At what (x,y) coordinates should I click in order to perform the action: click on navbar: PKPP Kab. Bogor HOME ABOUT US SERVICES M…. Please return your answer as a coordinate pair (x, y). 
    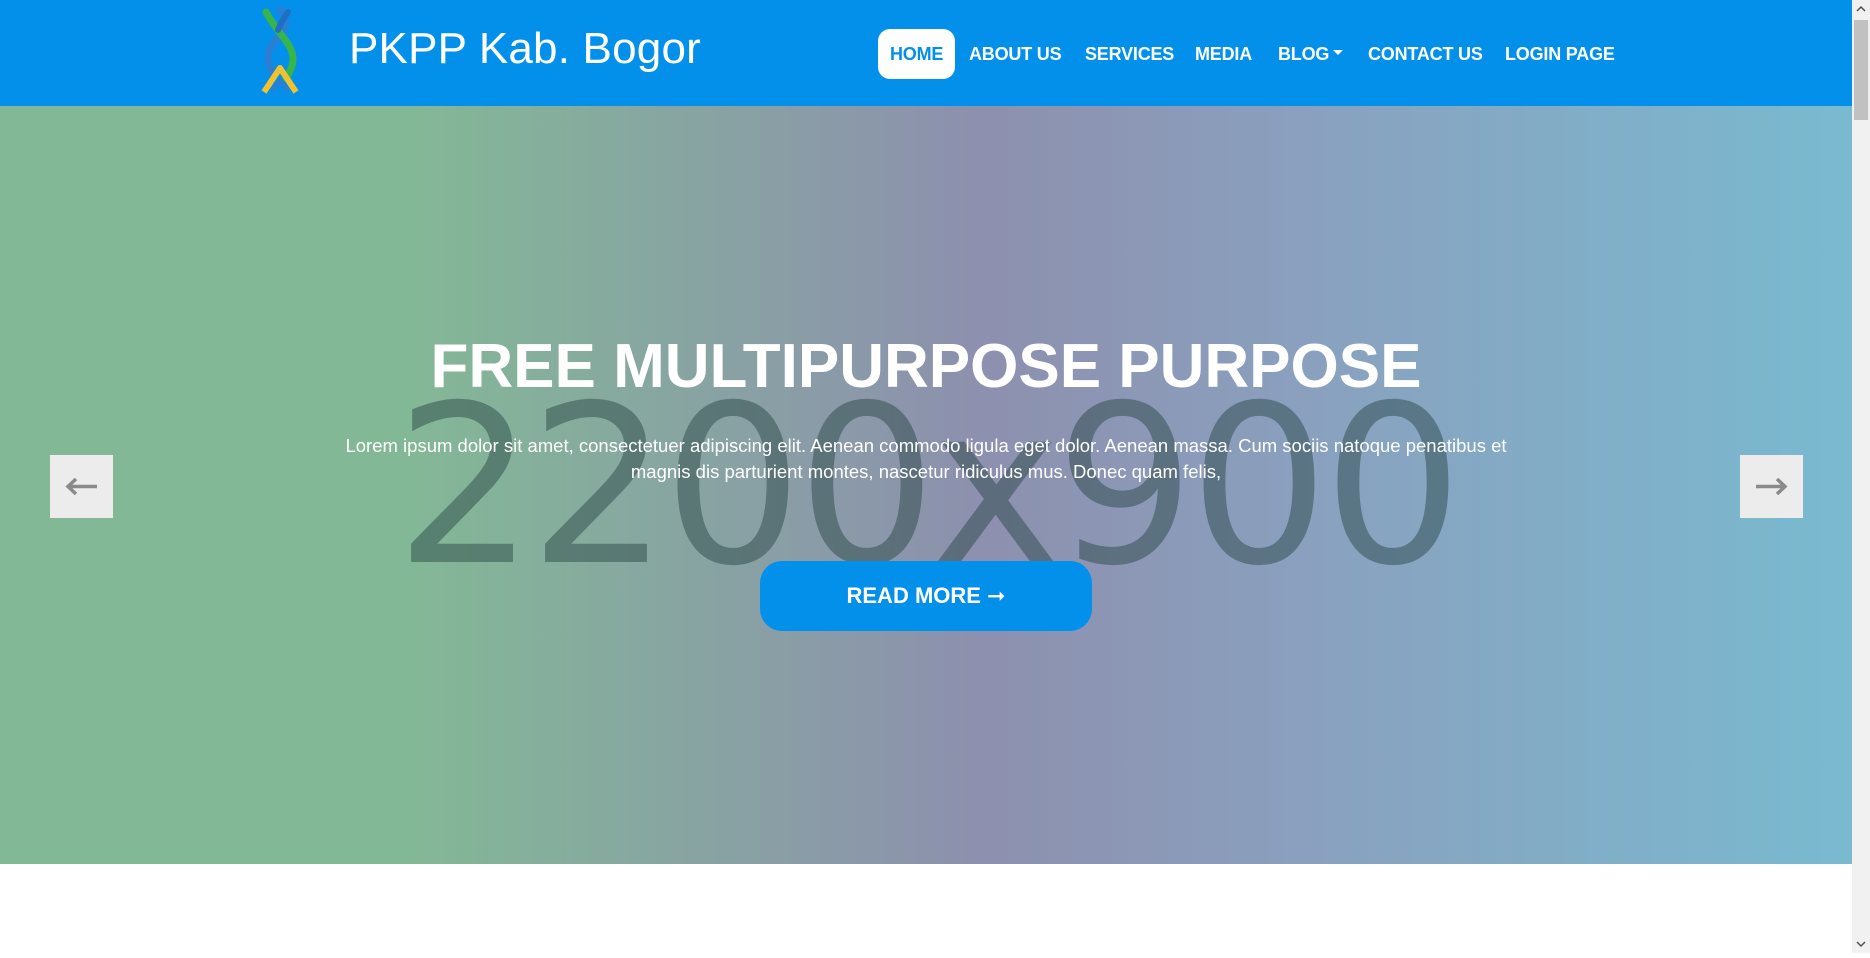
    Looking at the image, I should click on (926, 53).